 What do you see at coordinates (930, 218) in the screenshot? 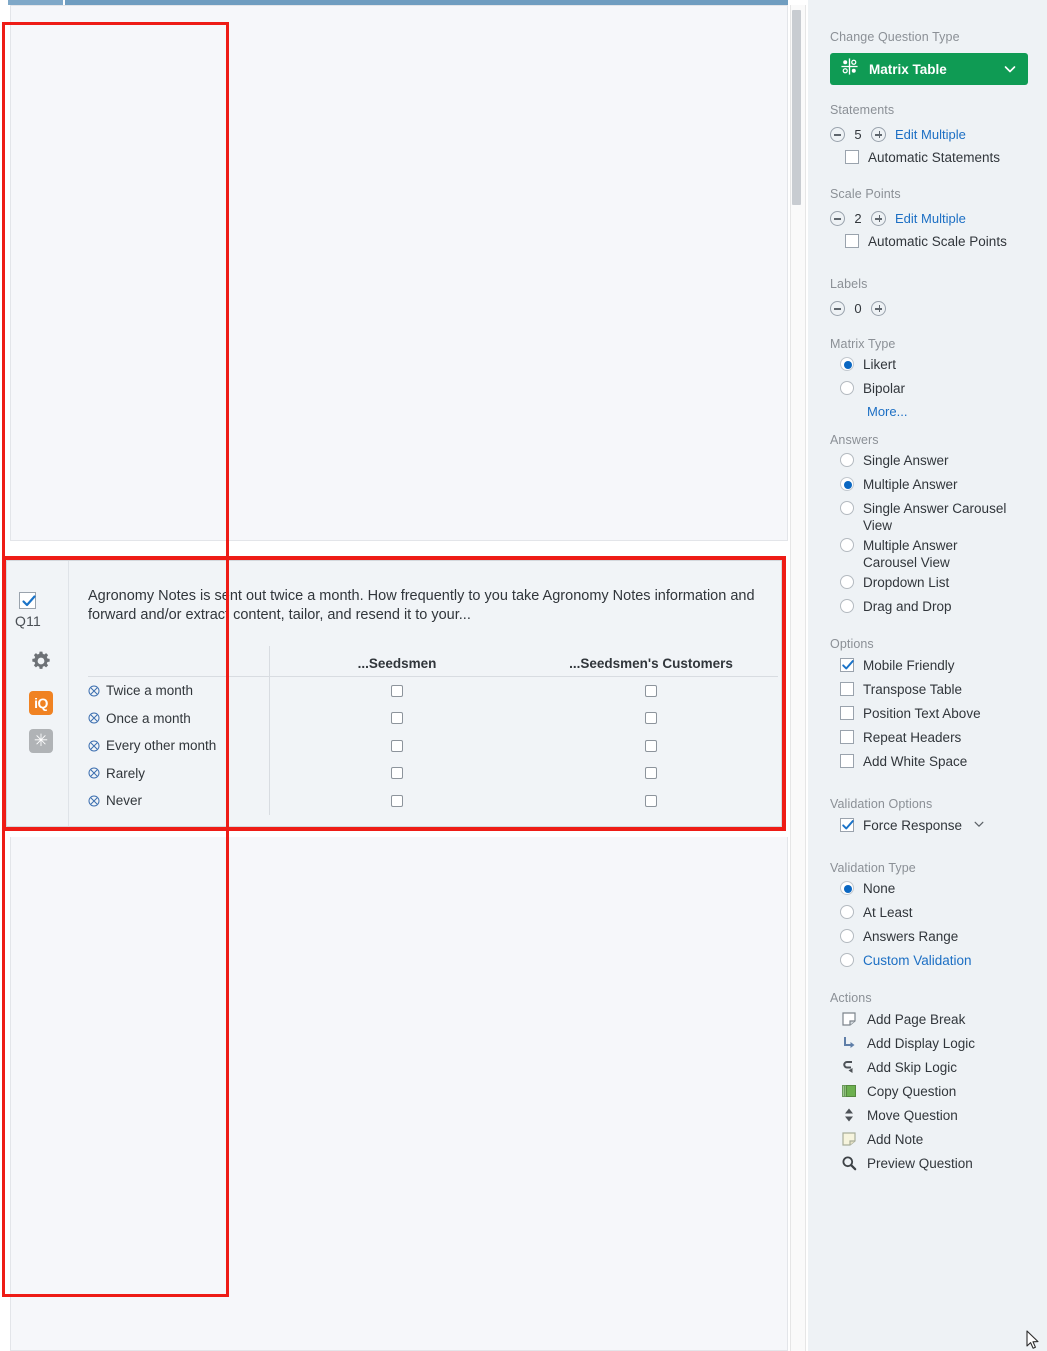
I see `scale-points-edit-multiple-link: Edit Multiple` at bounding box center [930, 218].